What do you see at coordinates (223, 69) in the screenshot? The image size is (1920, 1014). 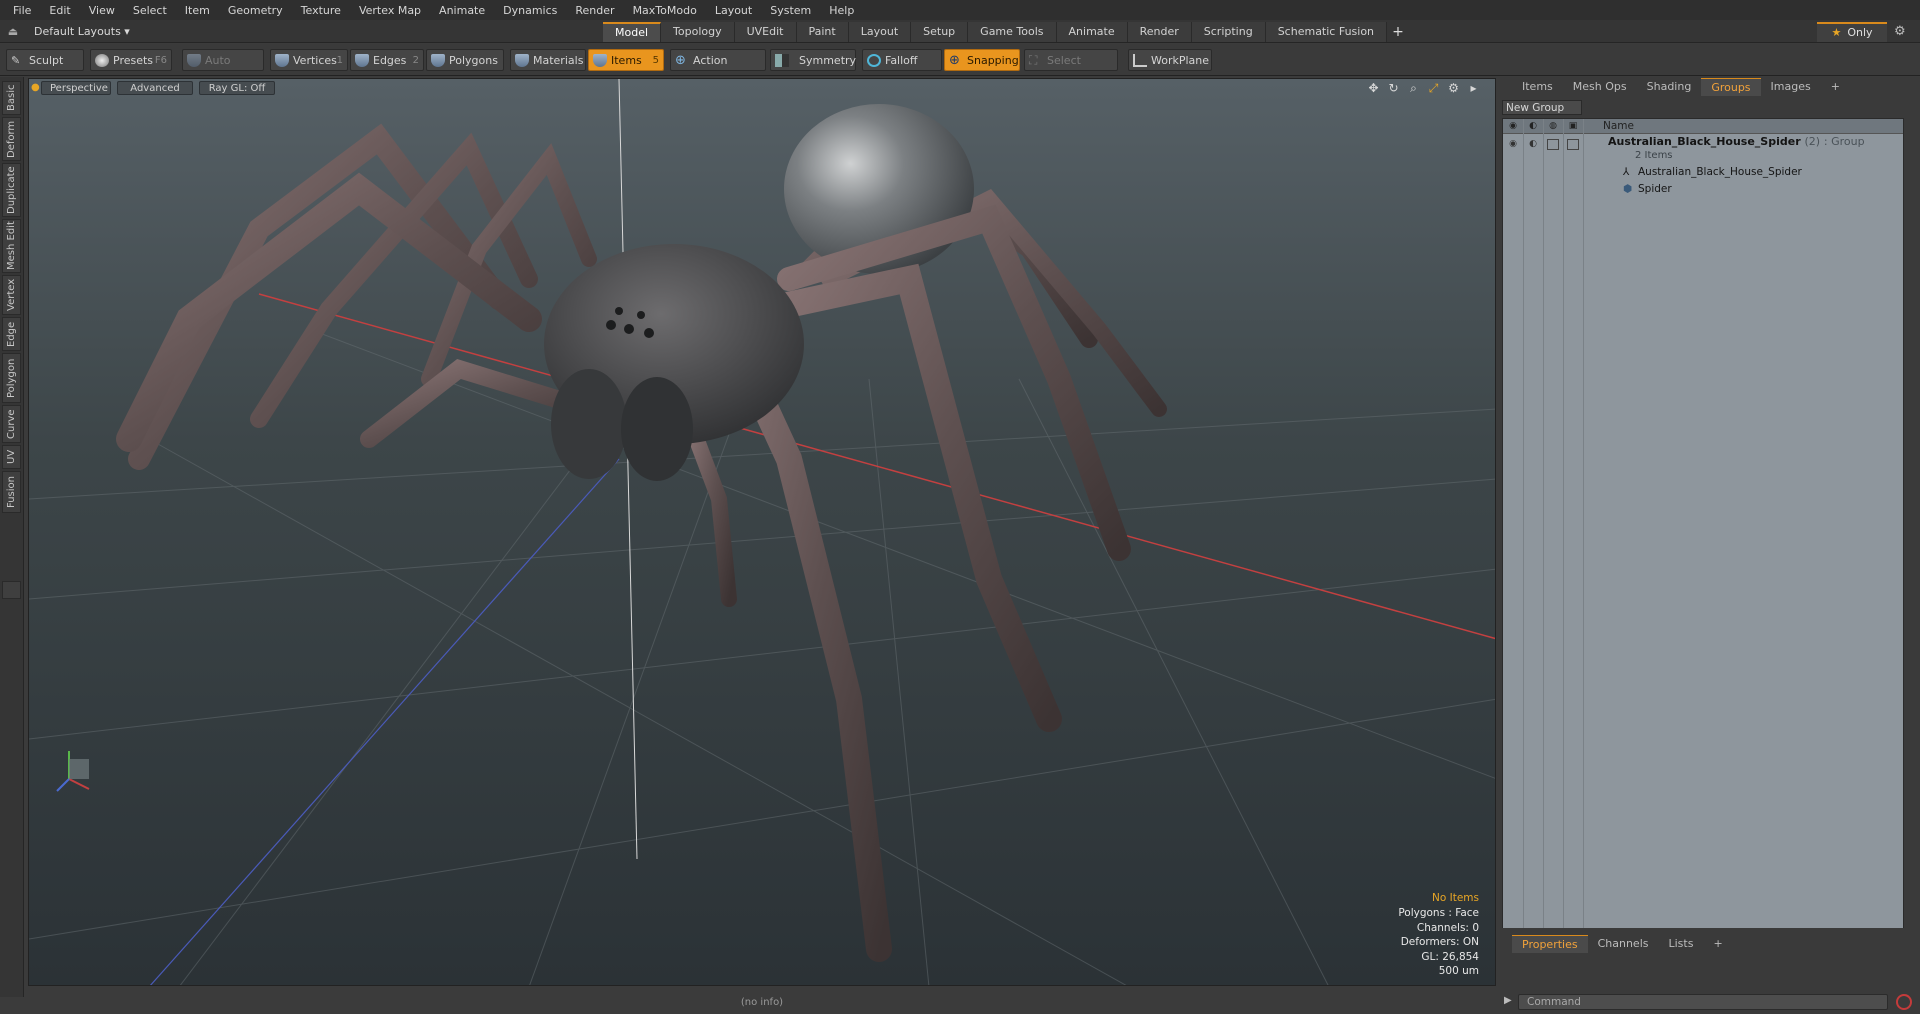 I see `auto-select-button: Auto Select` at bounding box center [223, 69].